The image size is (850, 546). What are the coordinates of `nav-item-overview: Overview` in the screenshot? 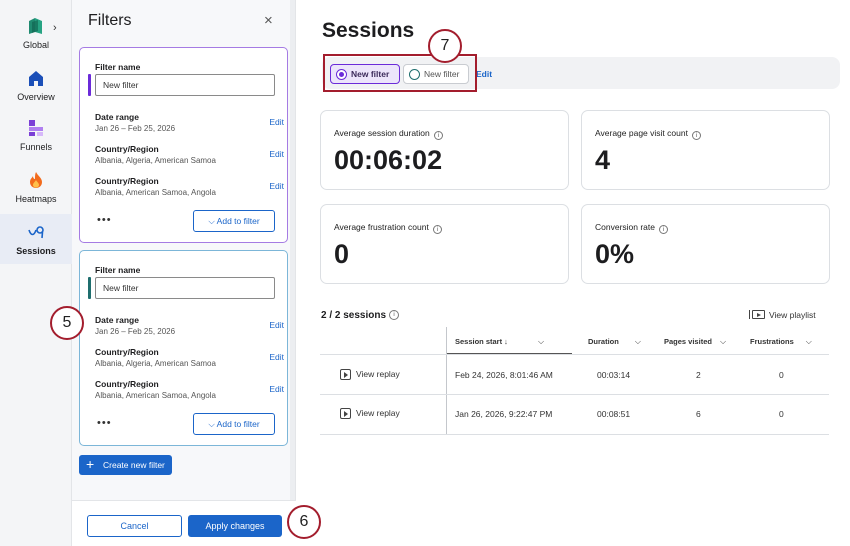 It's located at (36, 88).